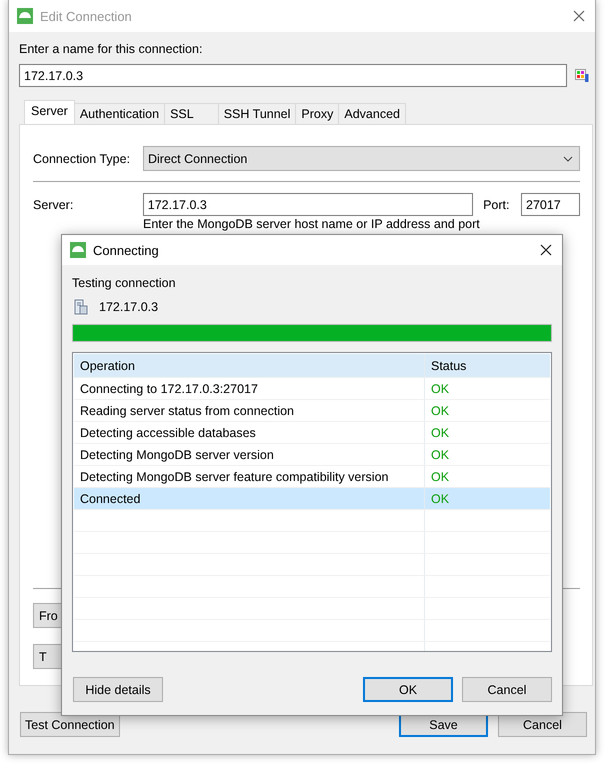  Describe the element at coordinates (128, 307) in the screenshot. I see `server-address: 172.17.0.3` at that location.